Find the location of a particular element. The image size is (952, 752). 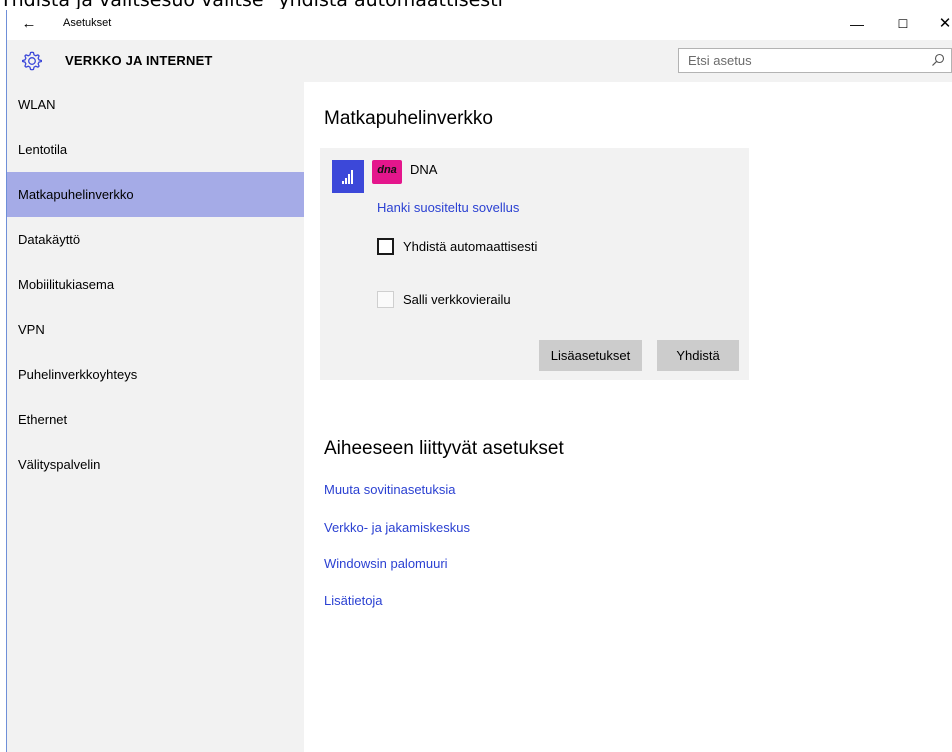

section-header: VERKKO JA INTERNET is located at coordinates (479, 61).